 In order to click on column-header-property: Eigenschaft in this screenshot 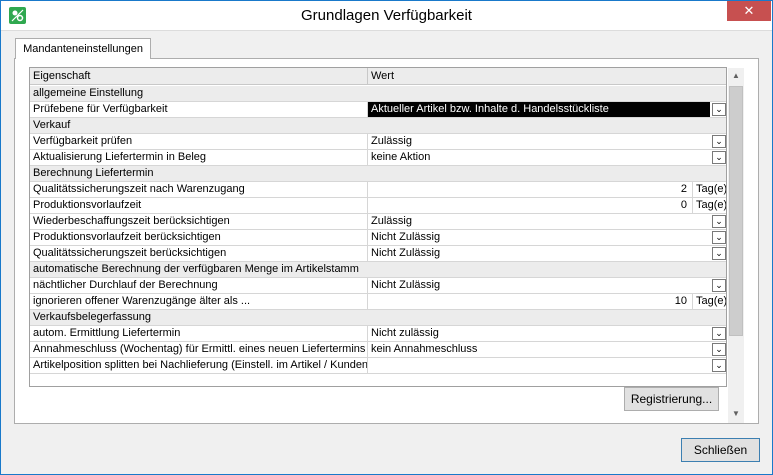, I will do `click(199, 76)`.